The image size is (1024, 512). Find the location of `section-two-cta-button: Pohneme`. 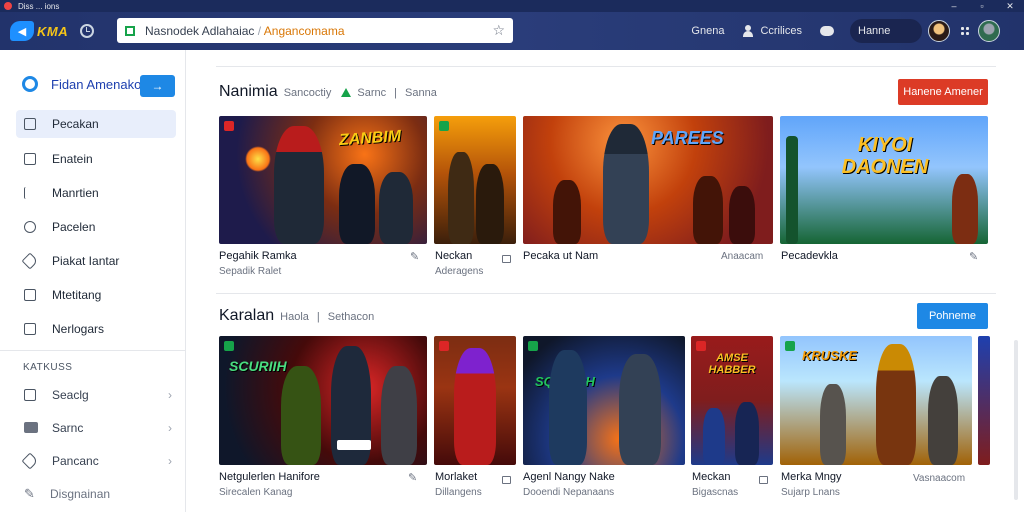

section-two-cta-button: Pohneme is located at coordinates (952, 316).